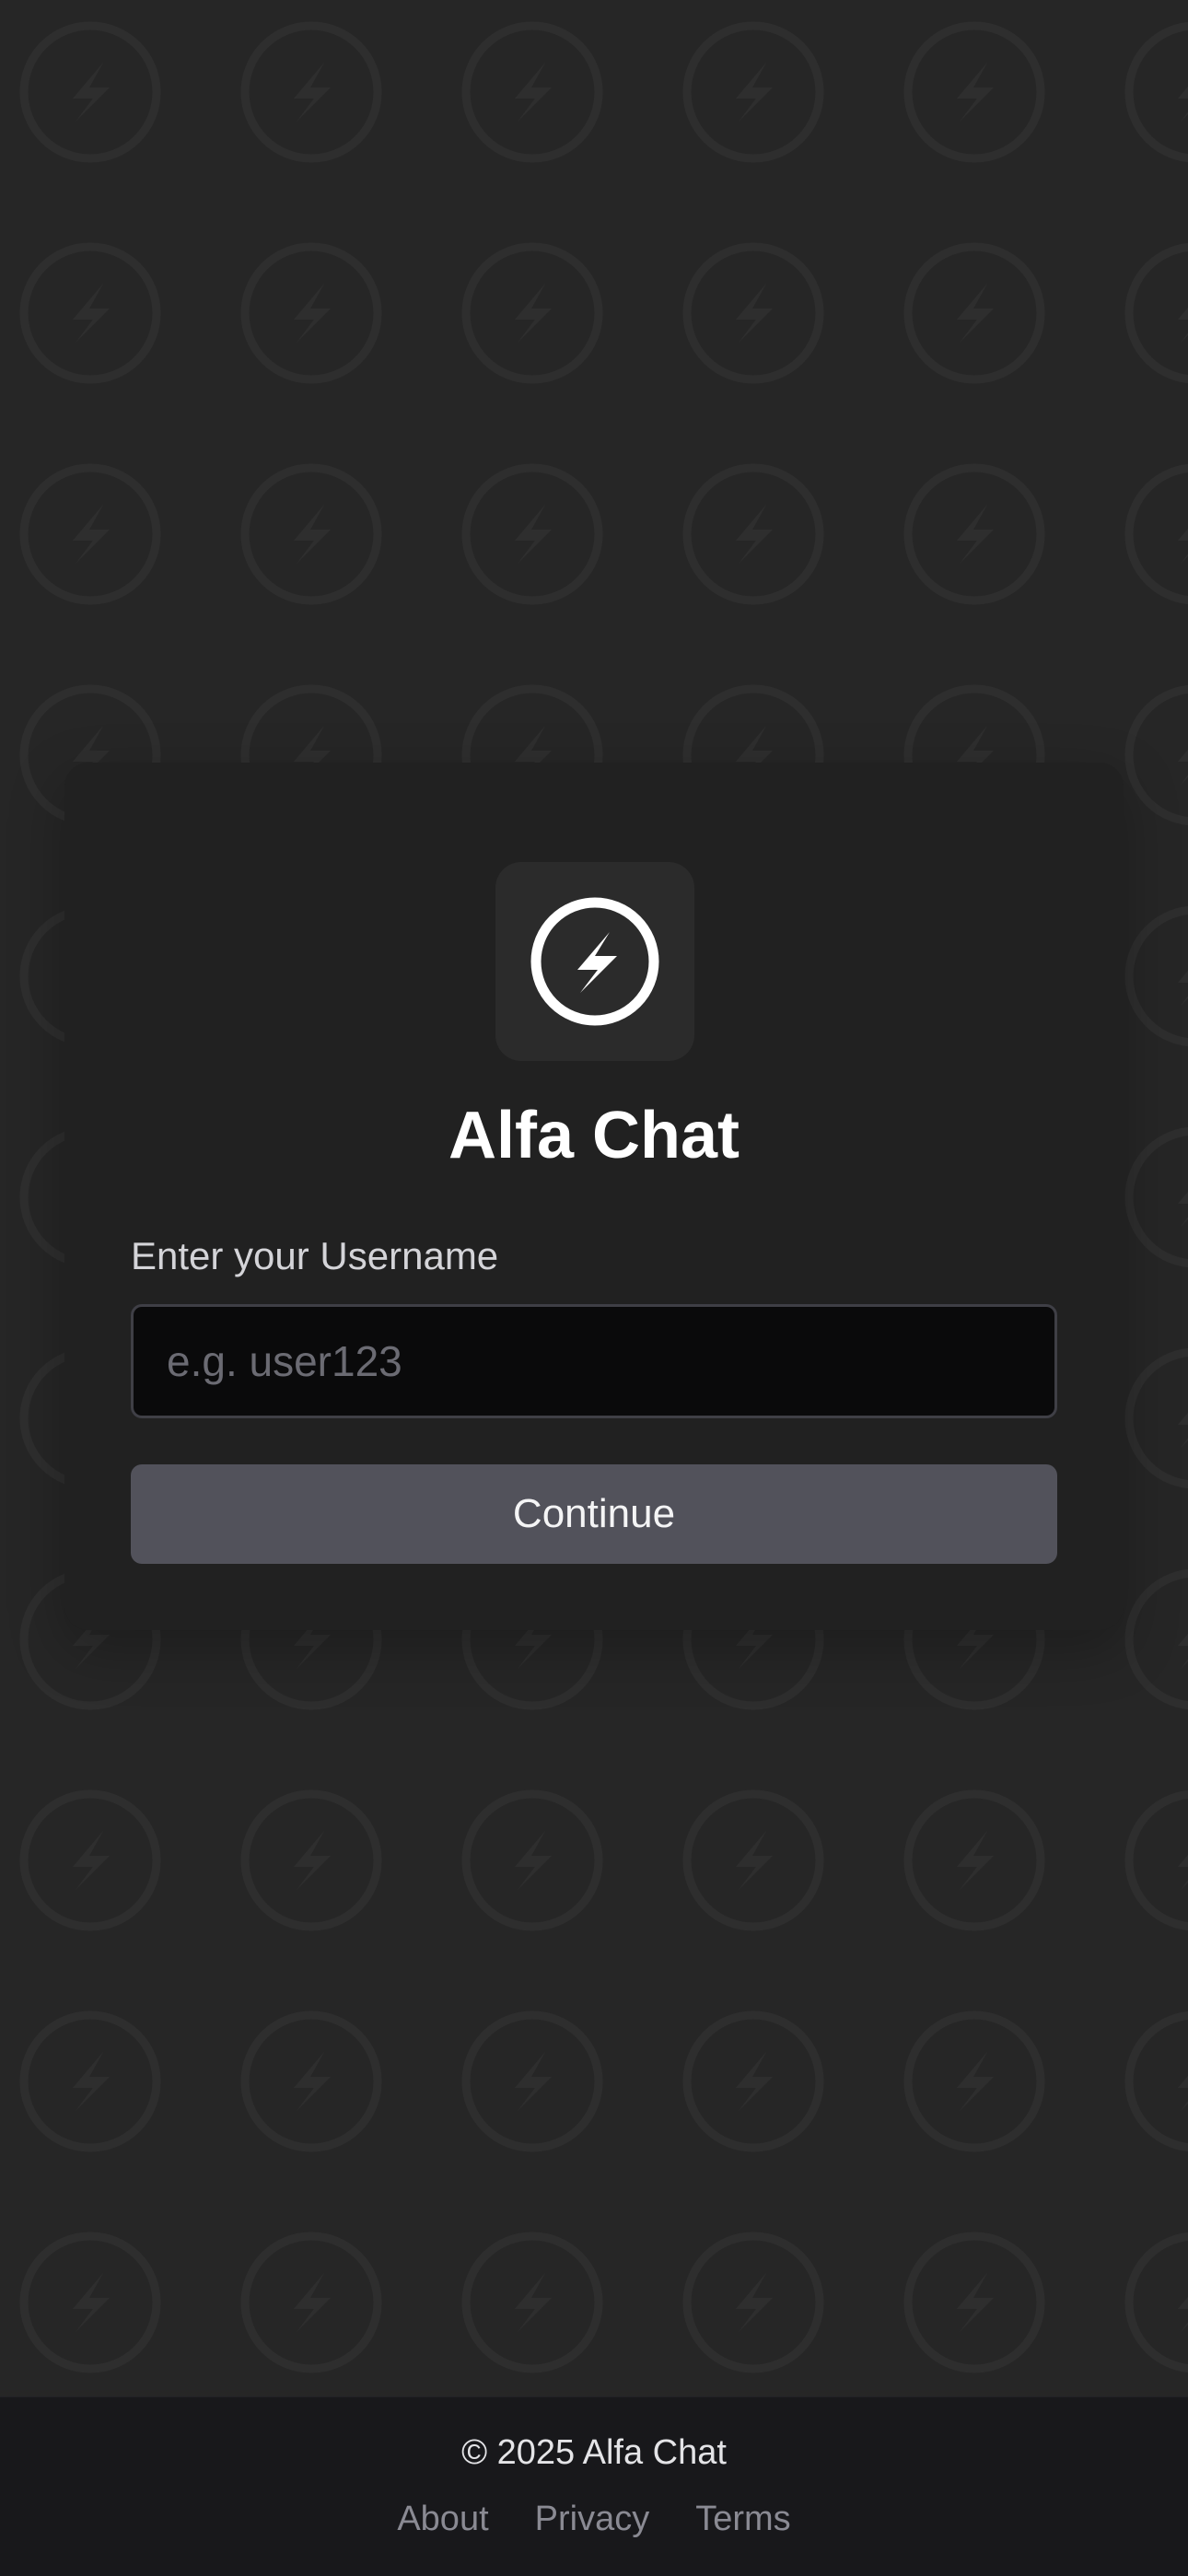  Describe the element at coordinates (594, 2486) in the screenshot. I see `footer: © 2025 Alfa Chat About Privacy Terms` at that location.